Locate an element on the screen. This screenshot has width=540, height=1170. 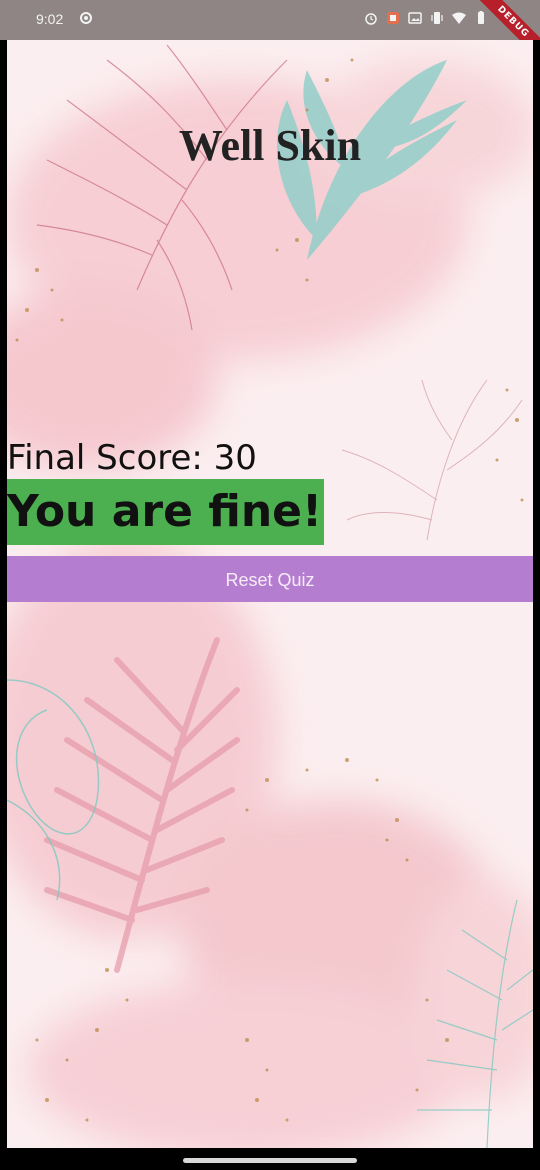
result-message: You are fine! is located at coordinates (166, 512).